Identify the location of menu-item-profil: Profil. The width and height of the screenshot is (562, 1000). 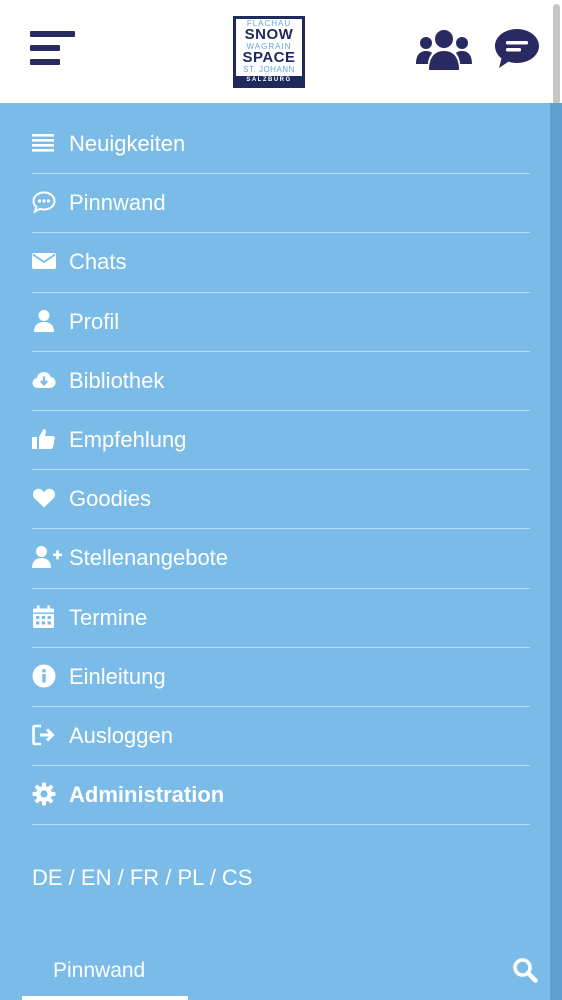
(281, 322).